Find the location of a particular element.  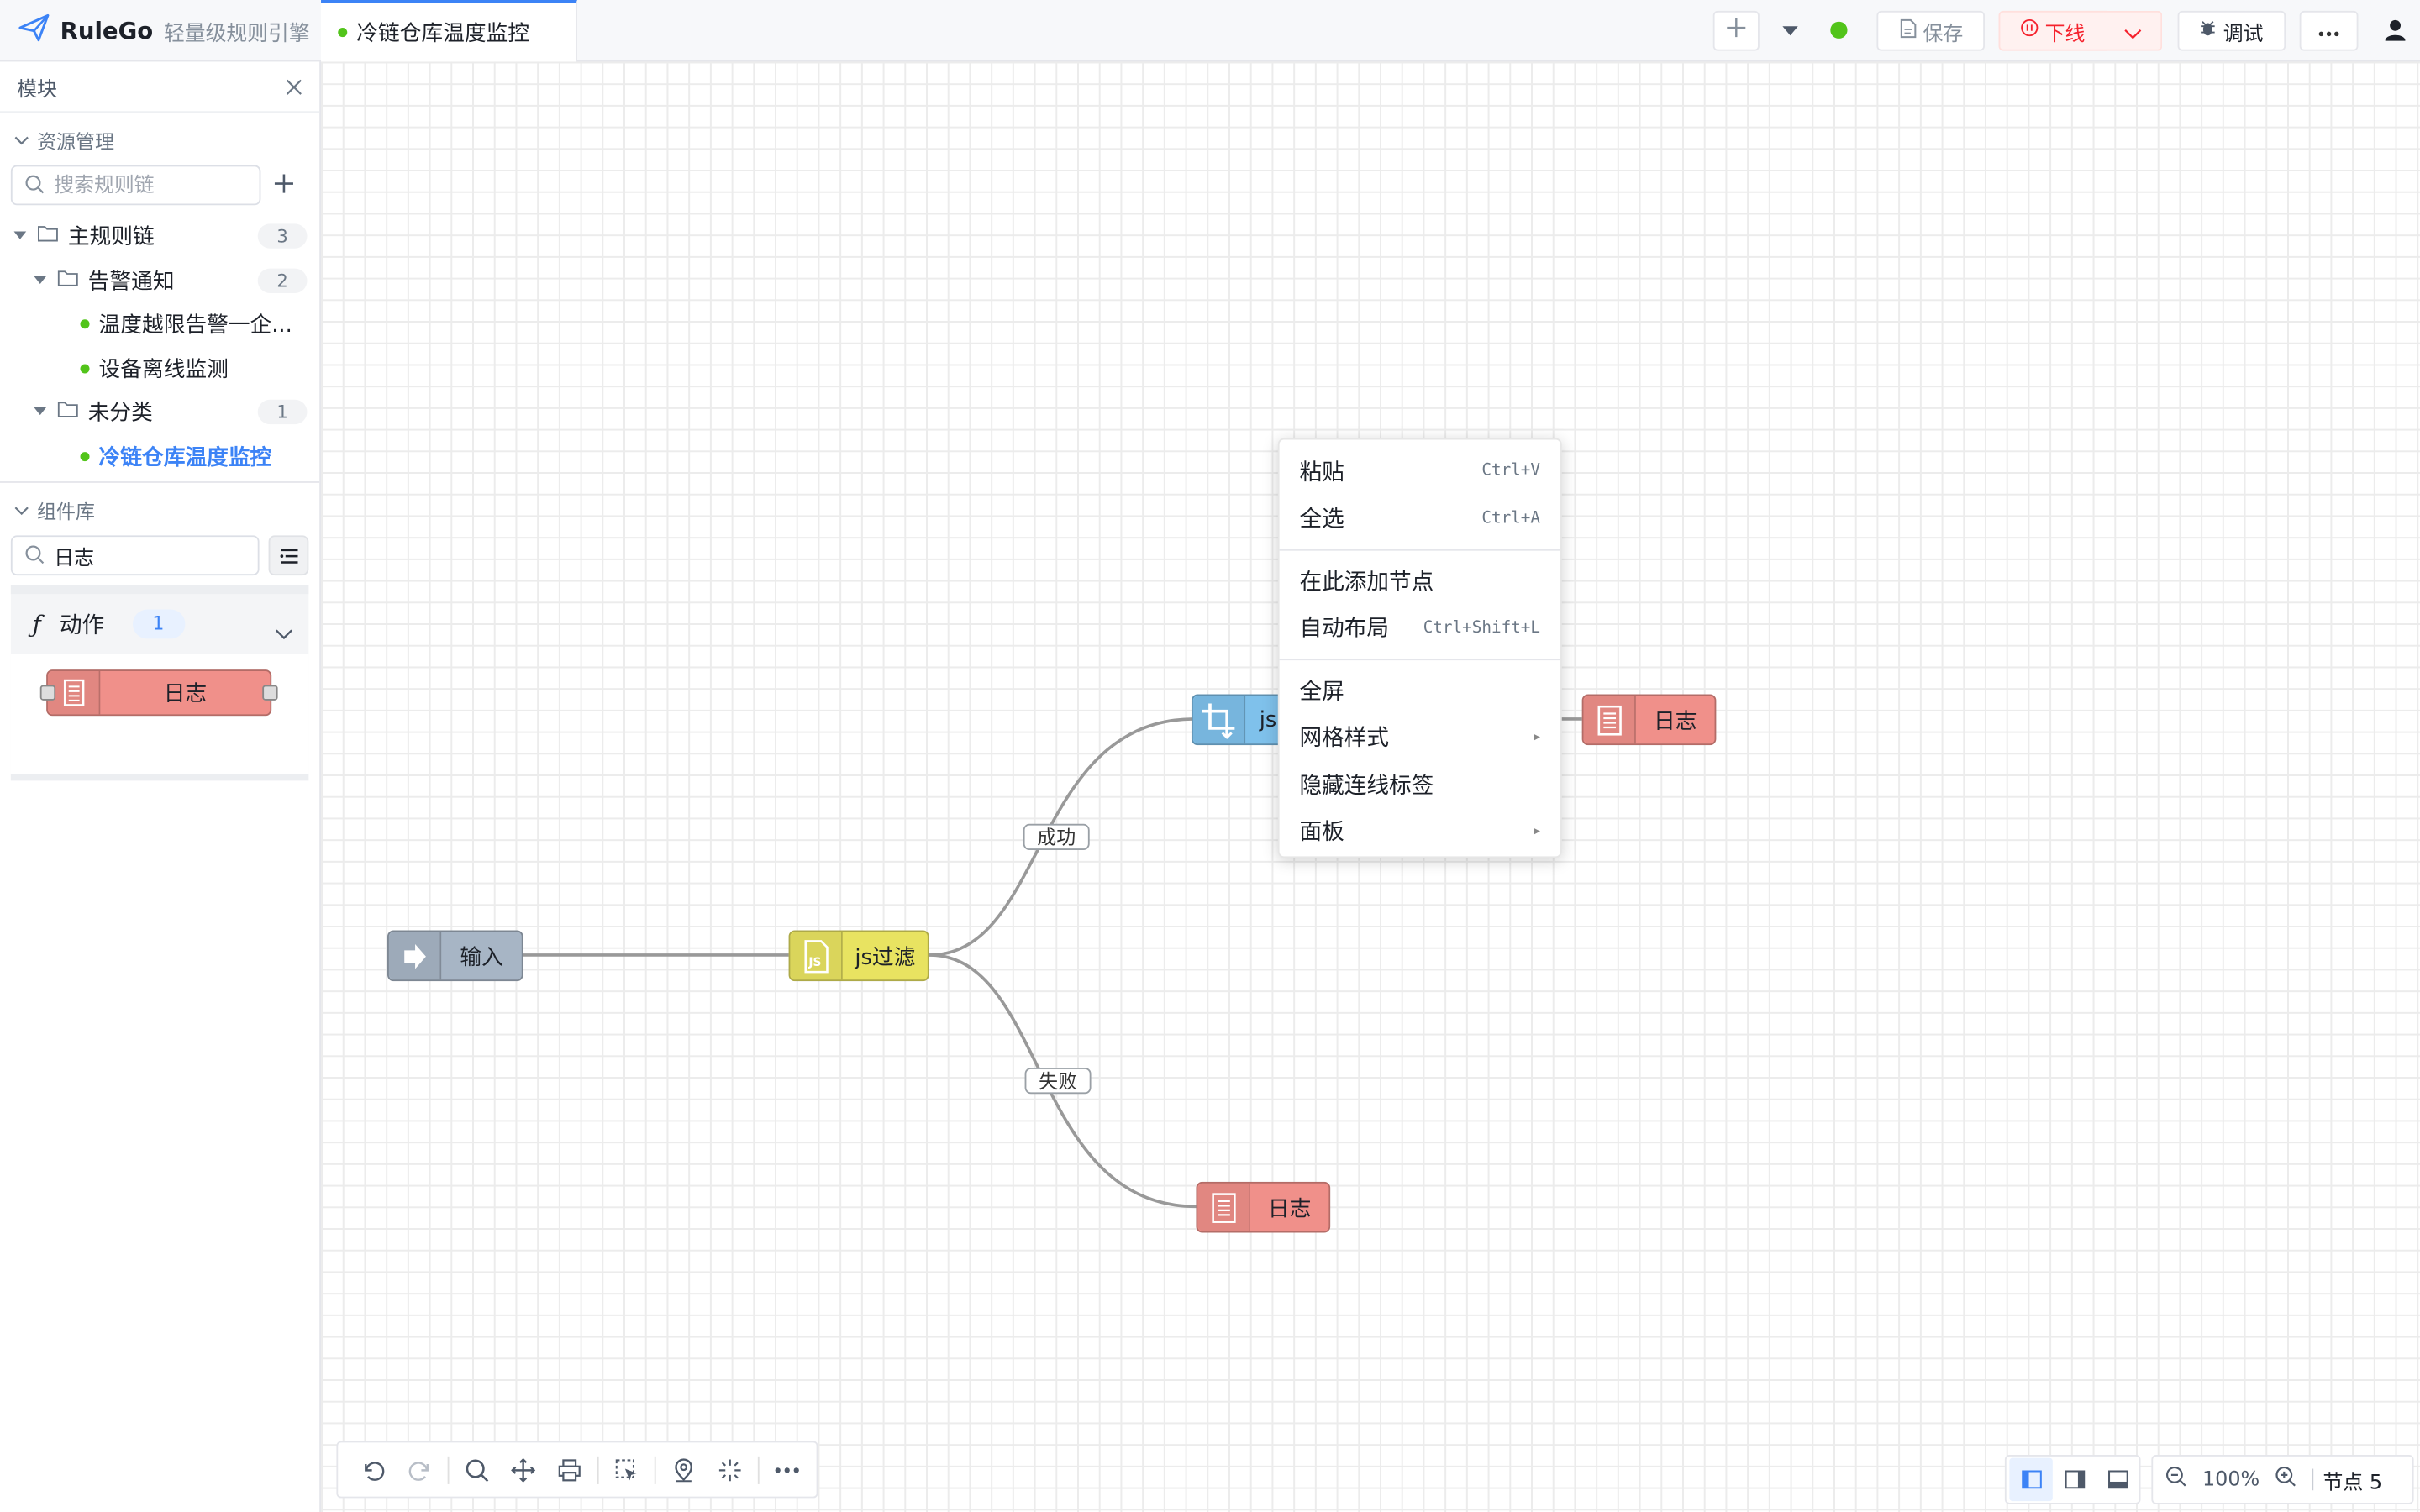

canvas-toolbar is located at coordinates (577, 1470).